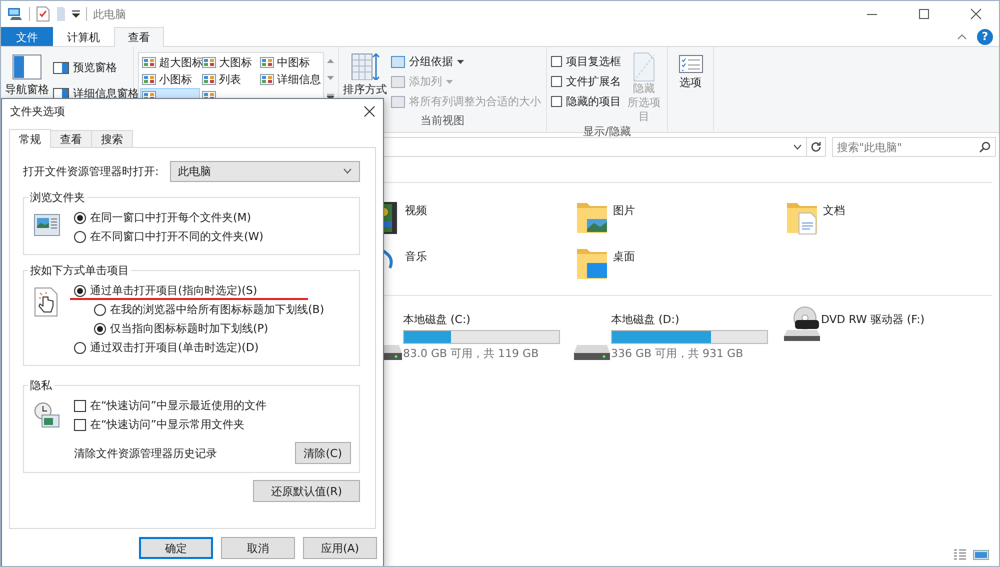 The image size is (1000, 567). I want to click on group-title: 按如下方式单击项目, so click(79, 270).